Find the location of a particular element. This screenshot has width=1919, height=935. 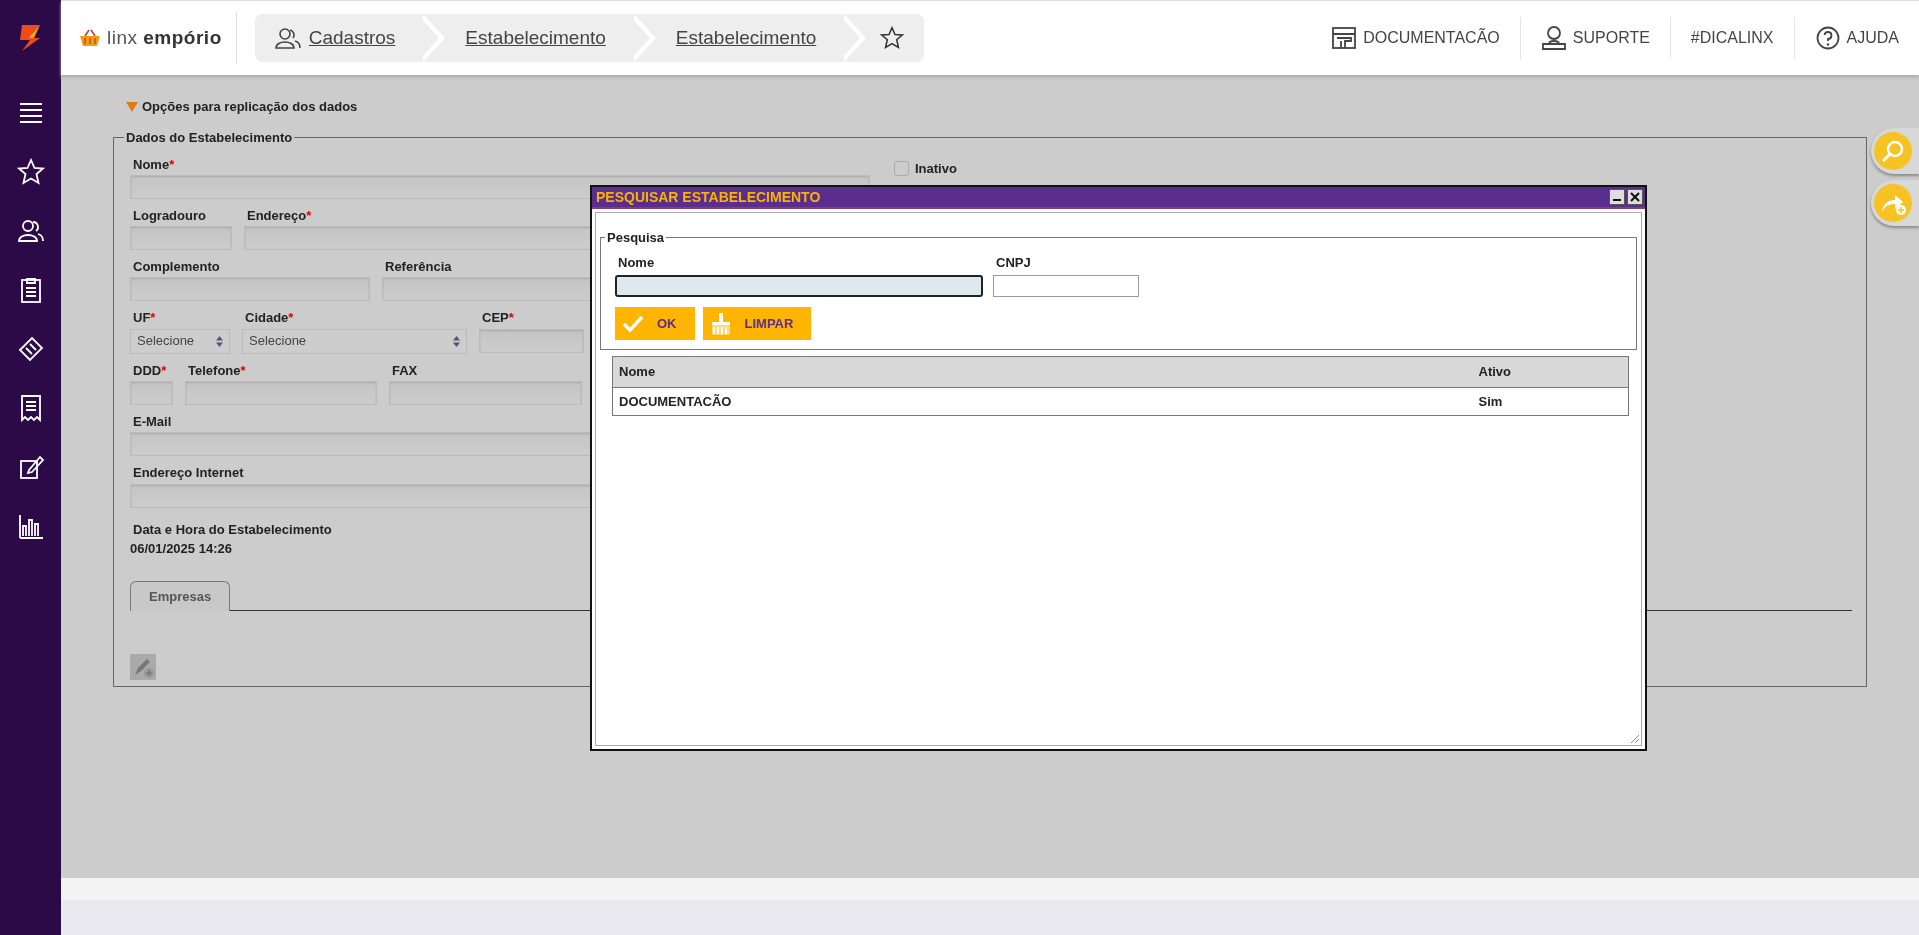

field-label: CNPJ is located at coordinates (1013, 263).